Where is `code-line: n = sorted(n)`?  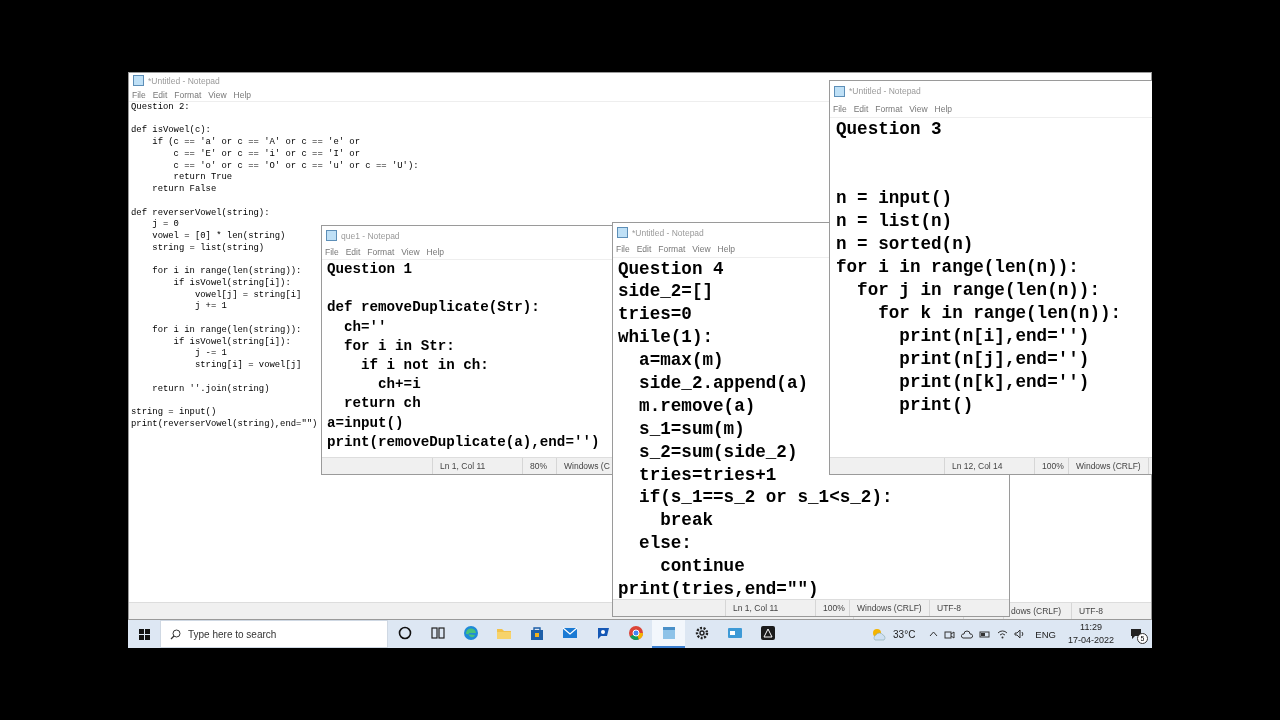
code-line: n = sorted(n) is located at coordinates (905, 244).